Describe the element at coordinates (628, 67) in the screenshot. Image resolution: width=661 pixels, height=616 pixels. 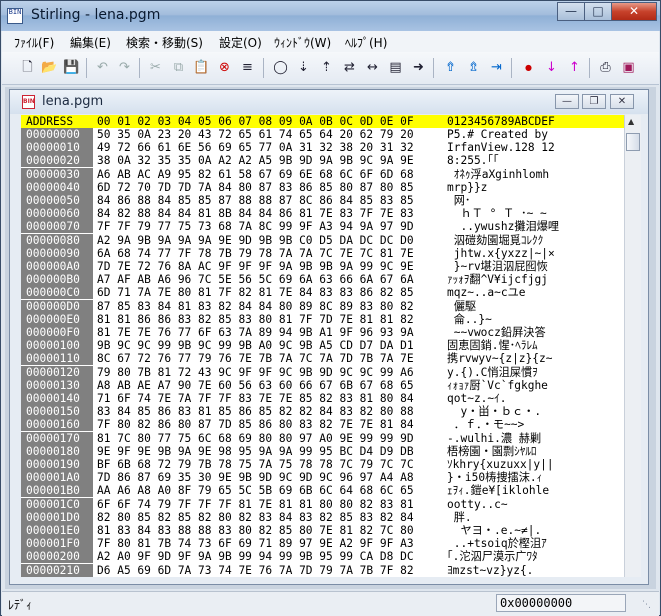
I see `book-icon: ▣` at that location.